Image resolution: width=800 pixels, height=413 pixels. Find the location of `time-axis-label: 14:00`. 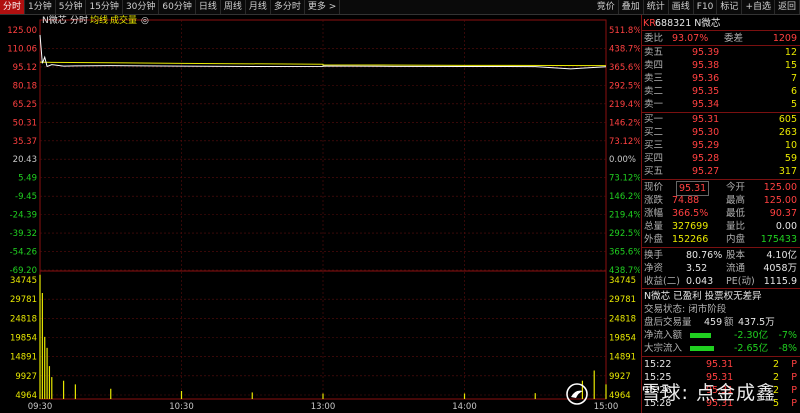

time-axis-label: 14:00 is located at coordinates (464, 407).